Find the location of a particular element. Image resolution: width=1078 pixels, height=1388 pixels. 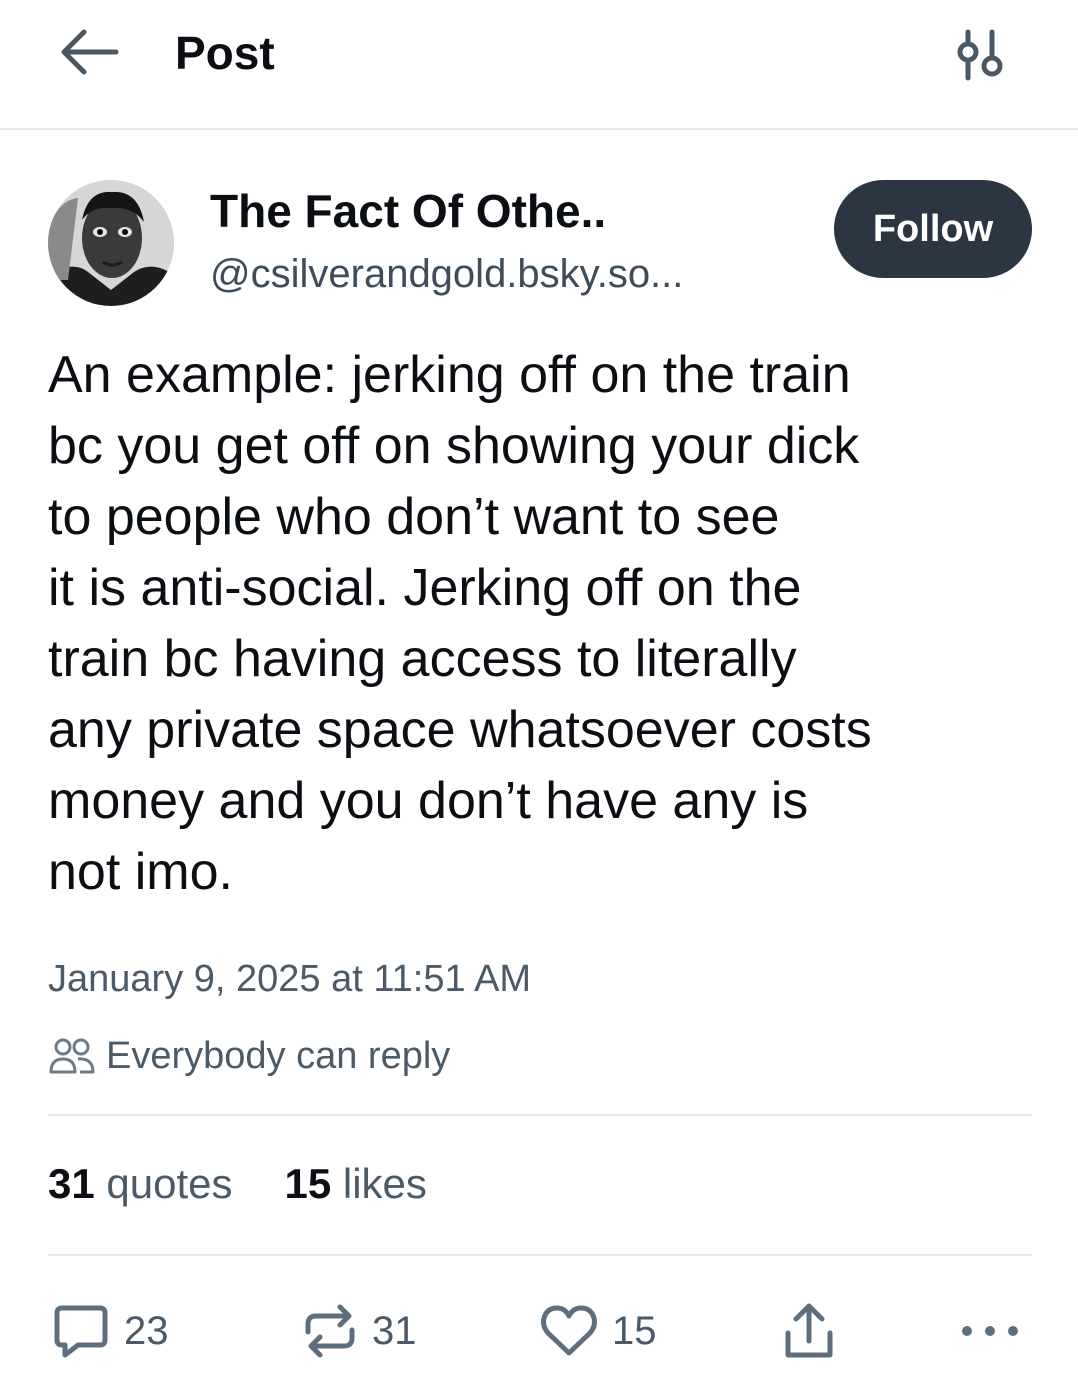

share-button is located at coordinates (809, 1331).